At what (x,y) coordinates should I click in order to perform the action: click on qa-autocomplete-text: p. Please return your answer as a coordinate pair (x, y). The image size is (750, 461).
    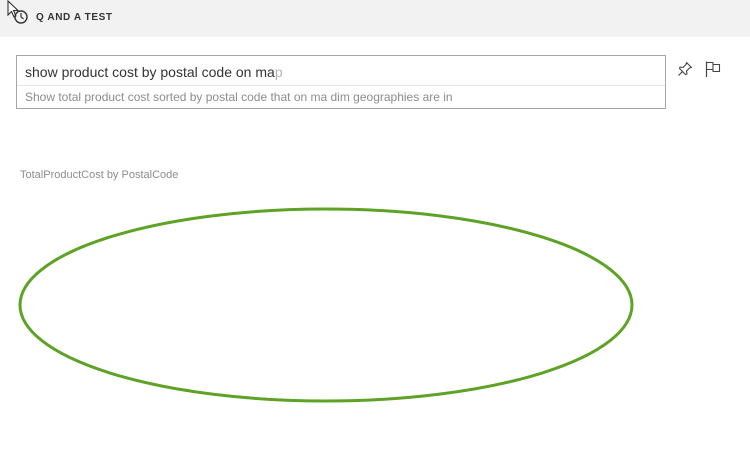
    Looking at the image, I should click on (278, 72).